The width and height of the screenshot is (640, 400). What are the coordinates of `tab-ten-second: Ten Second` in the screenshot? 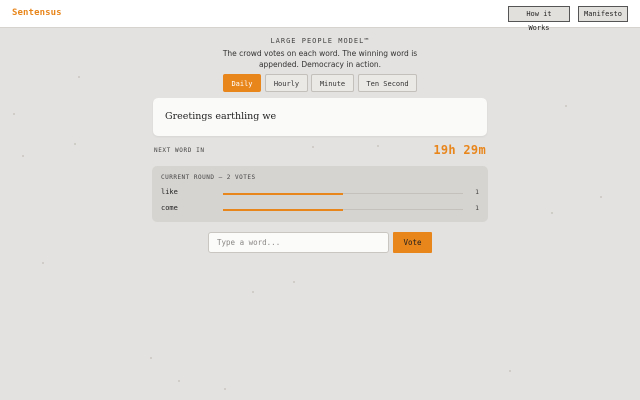 It's located at (387, 83).